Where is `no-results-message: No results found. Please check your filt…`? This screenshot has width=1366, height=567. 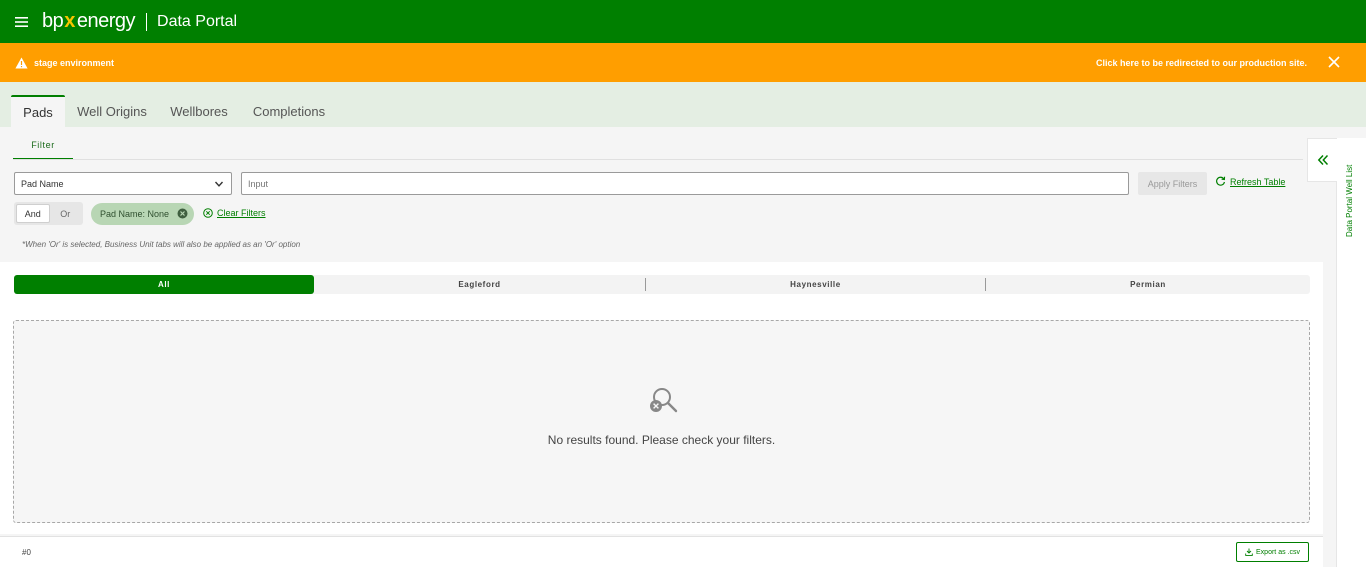 no-results-message: No results found. Please check your filt… is located at coordinates (661, 440).